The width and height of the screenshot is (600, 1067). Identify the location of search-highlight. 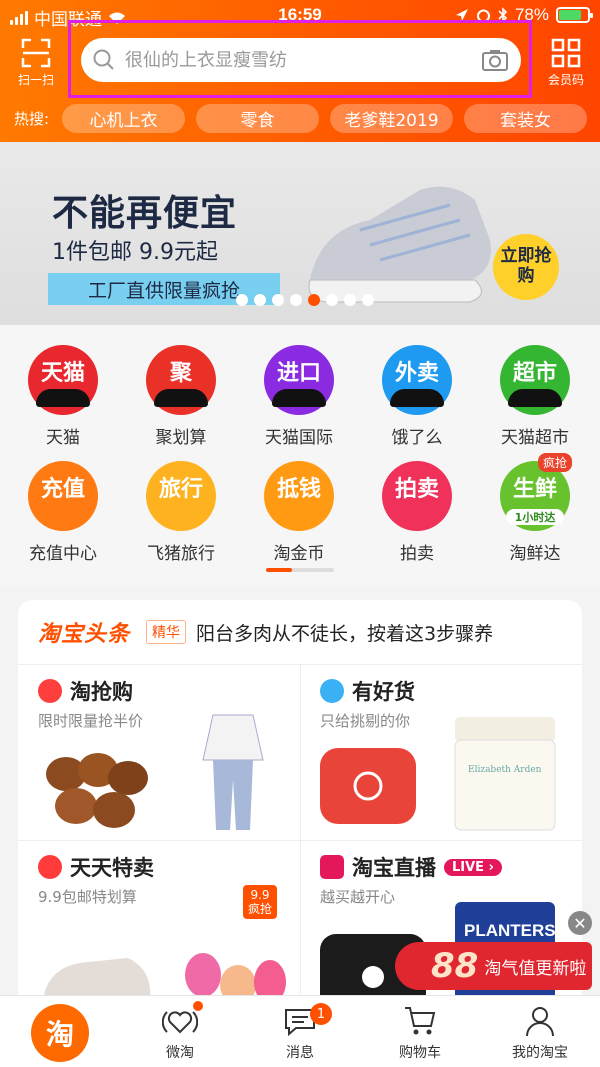
(300, 59).